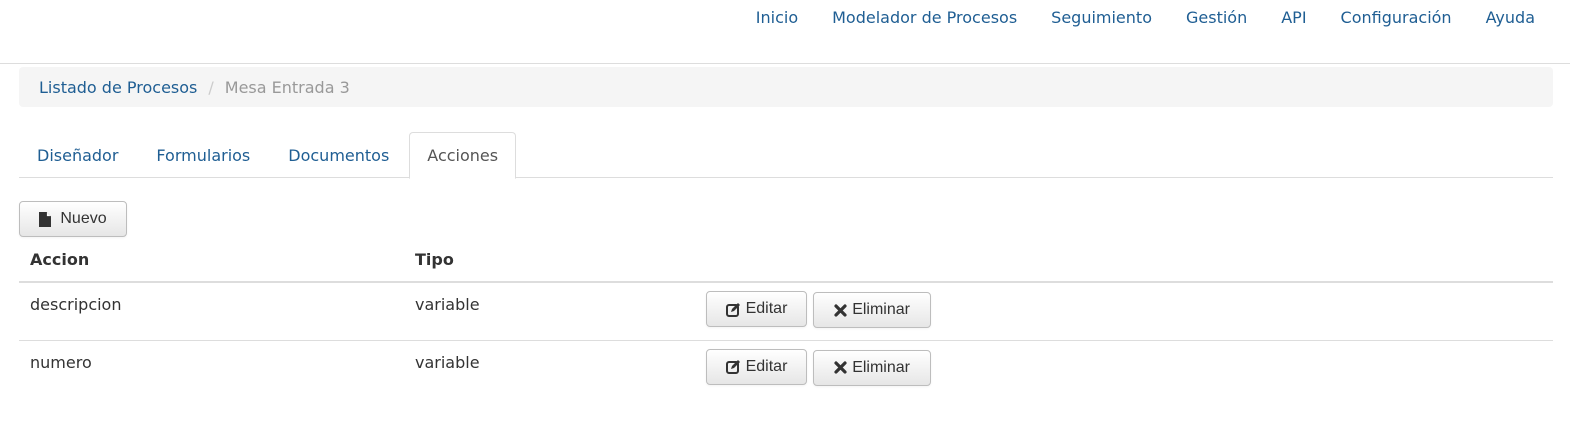 The height and width of the screenshot is (438, 1570). Describe the element at coordinates (924, 18) in the screenshot. I see `nav-item-modelador: Modelador de Procesos` at that location.